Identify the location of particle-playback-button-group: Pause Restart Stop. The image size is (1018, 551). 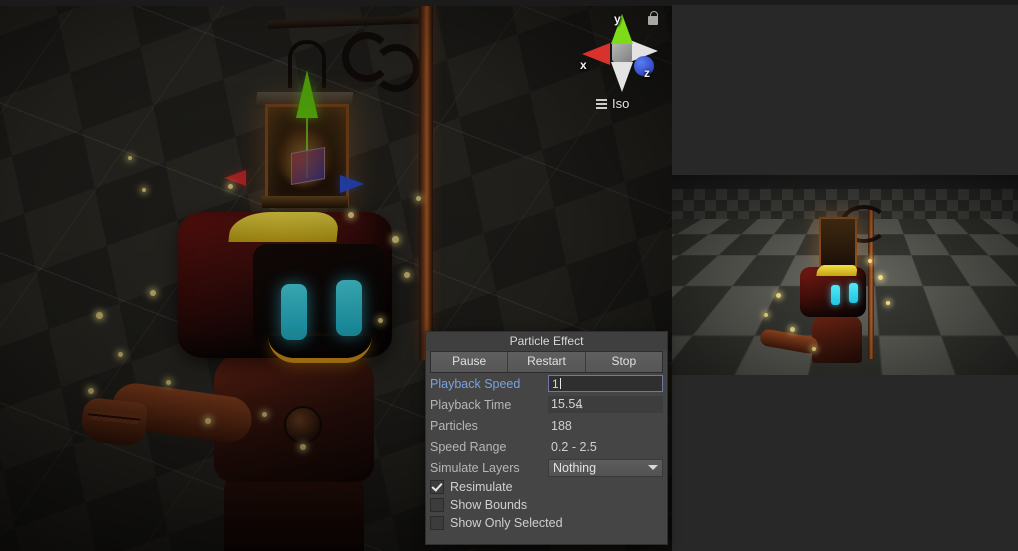
(546, 362).